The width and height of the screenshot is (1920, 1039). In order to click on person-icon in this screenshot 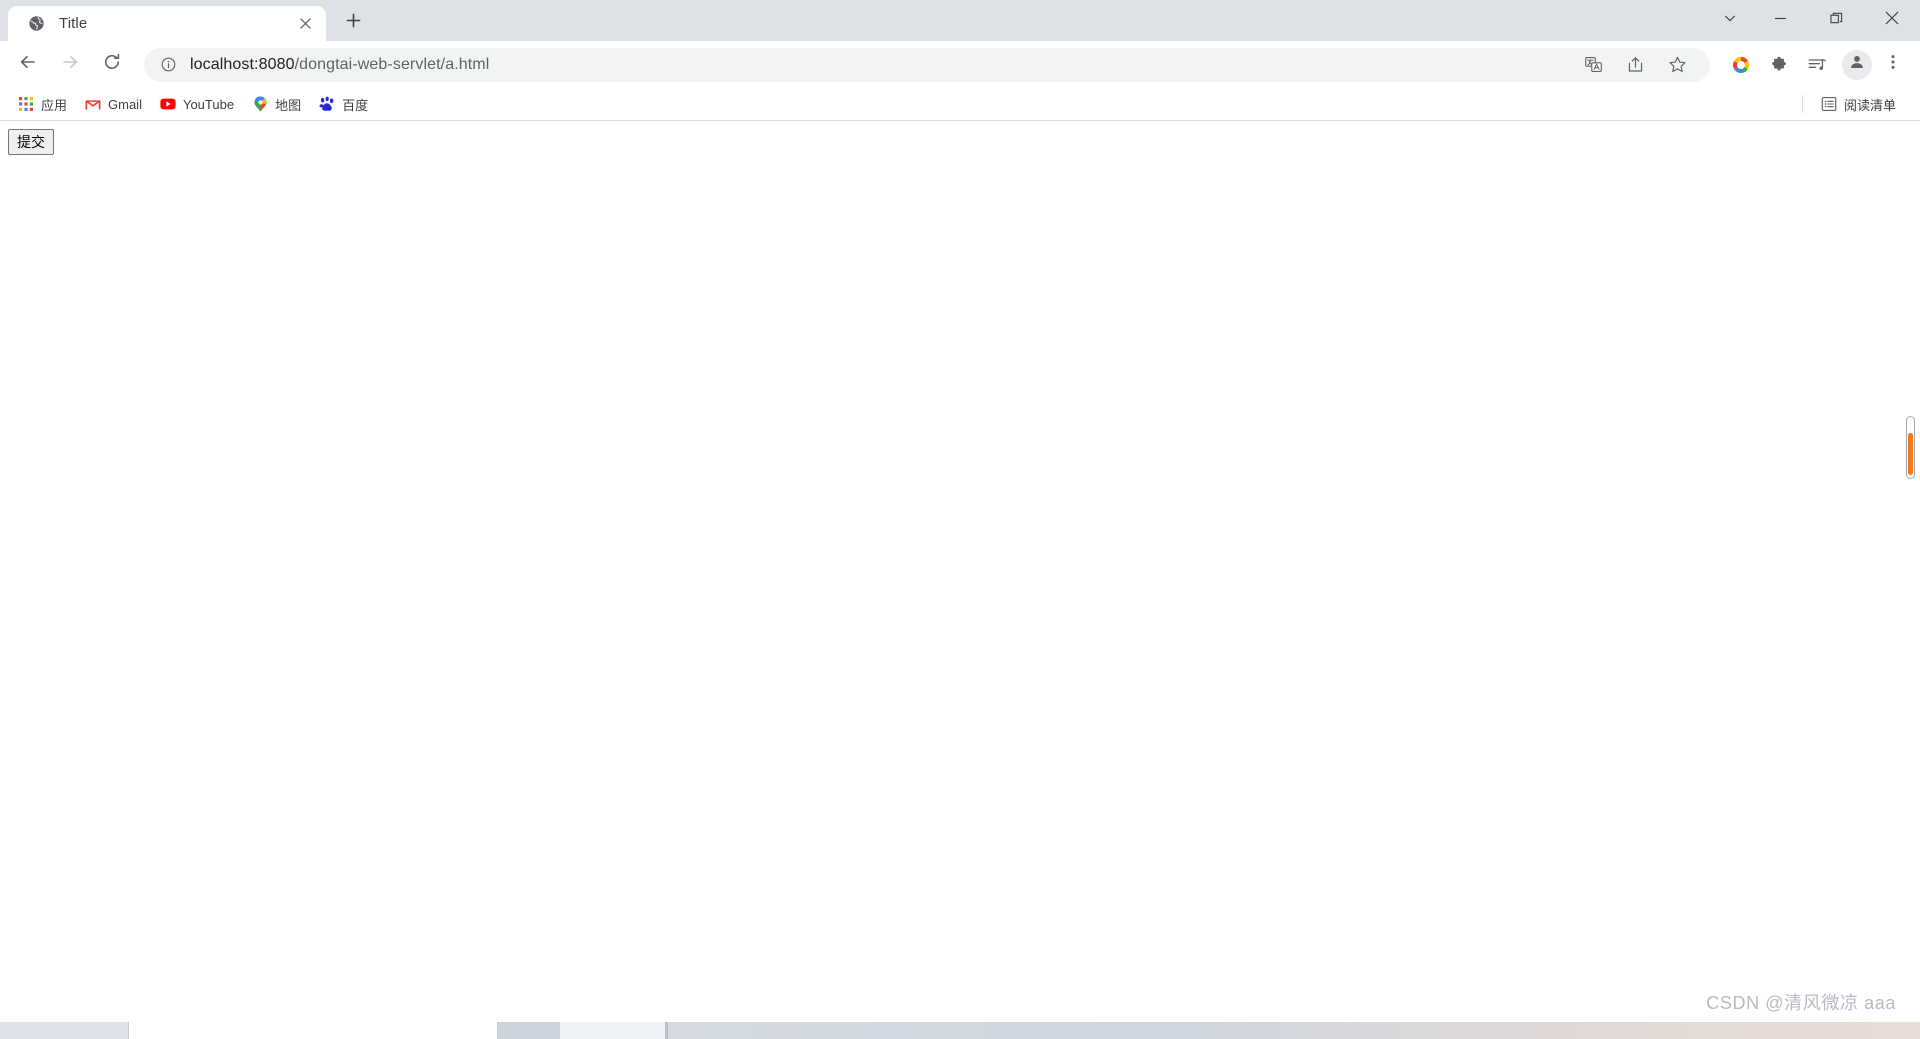, I will do `click(1857, 64)`.